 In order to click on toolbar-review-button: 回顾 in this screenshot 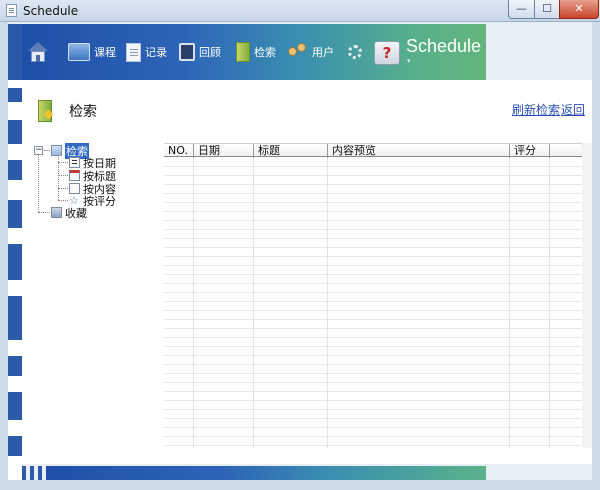, I will do `click(200, 52)`.